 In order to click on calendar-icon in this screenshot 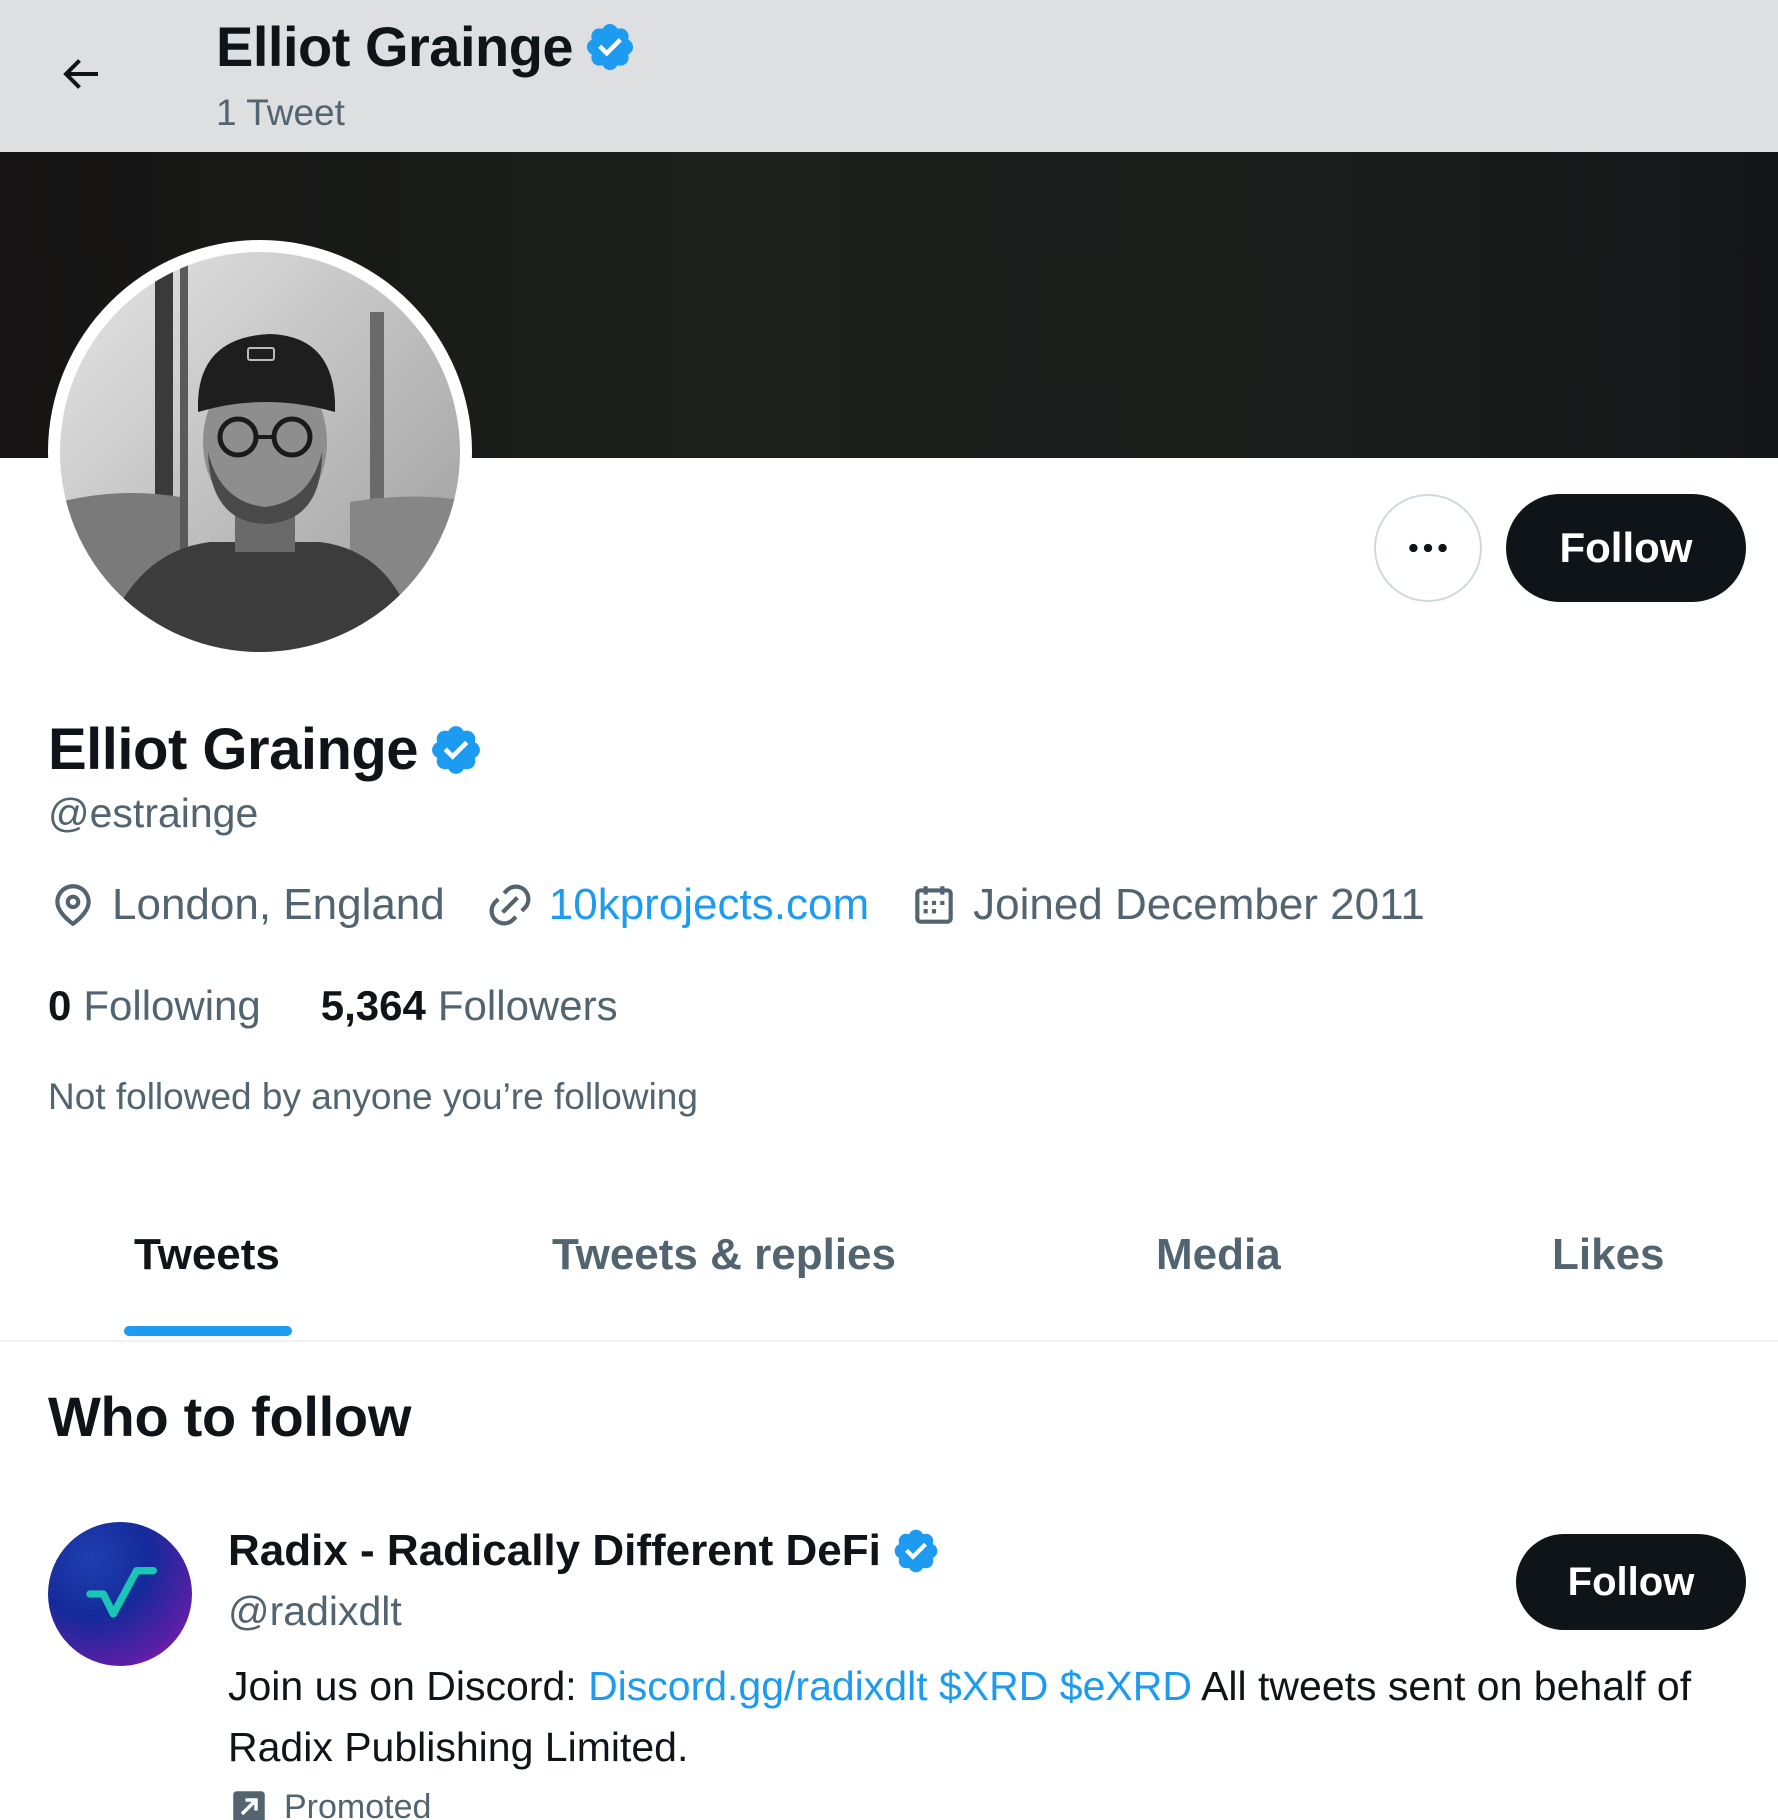, I will do `click(934, 905)`.